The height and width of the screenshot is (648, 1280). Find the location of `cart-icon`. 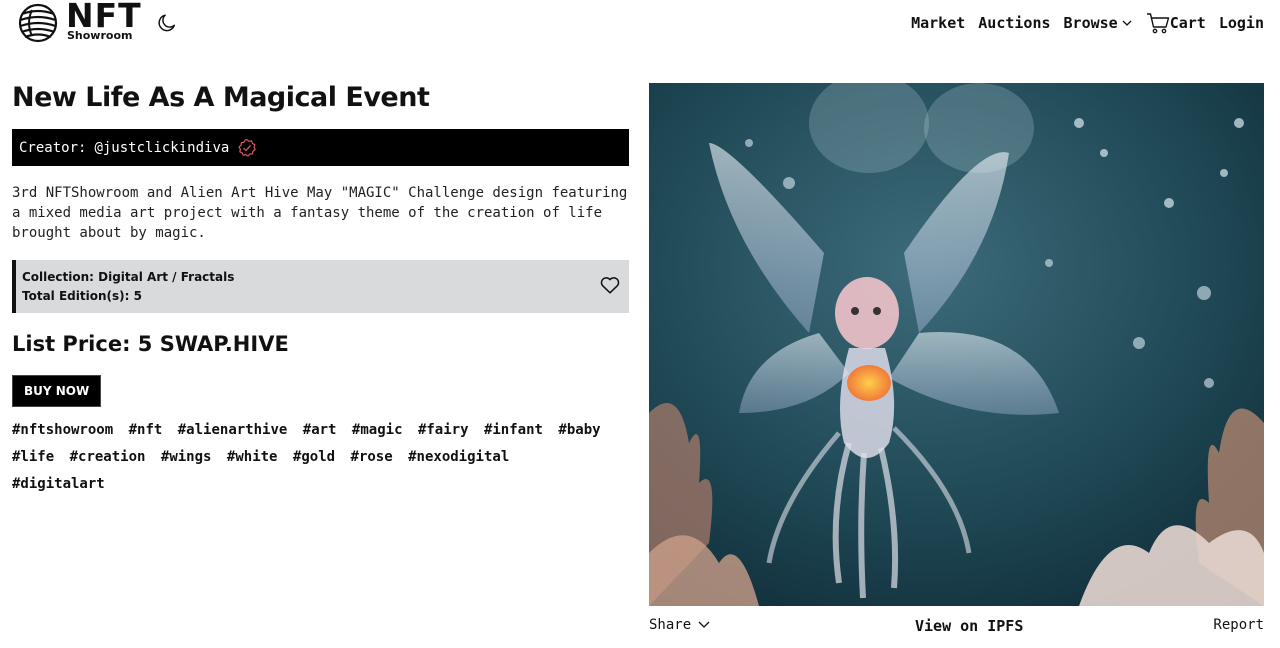

cart-icon is located at coordinates (1157, 23).